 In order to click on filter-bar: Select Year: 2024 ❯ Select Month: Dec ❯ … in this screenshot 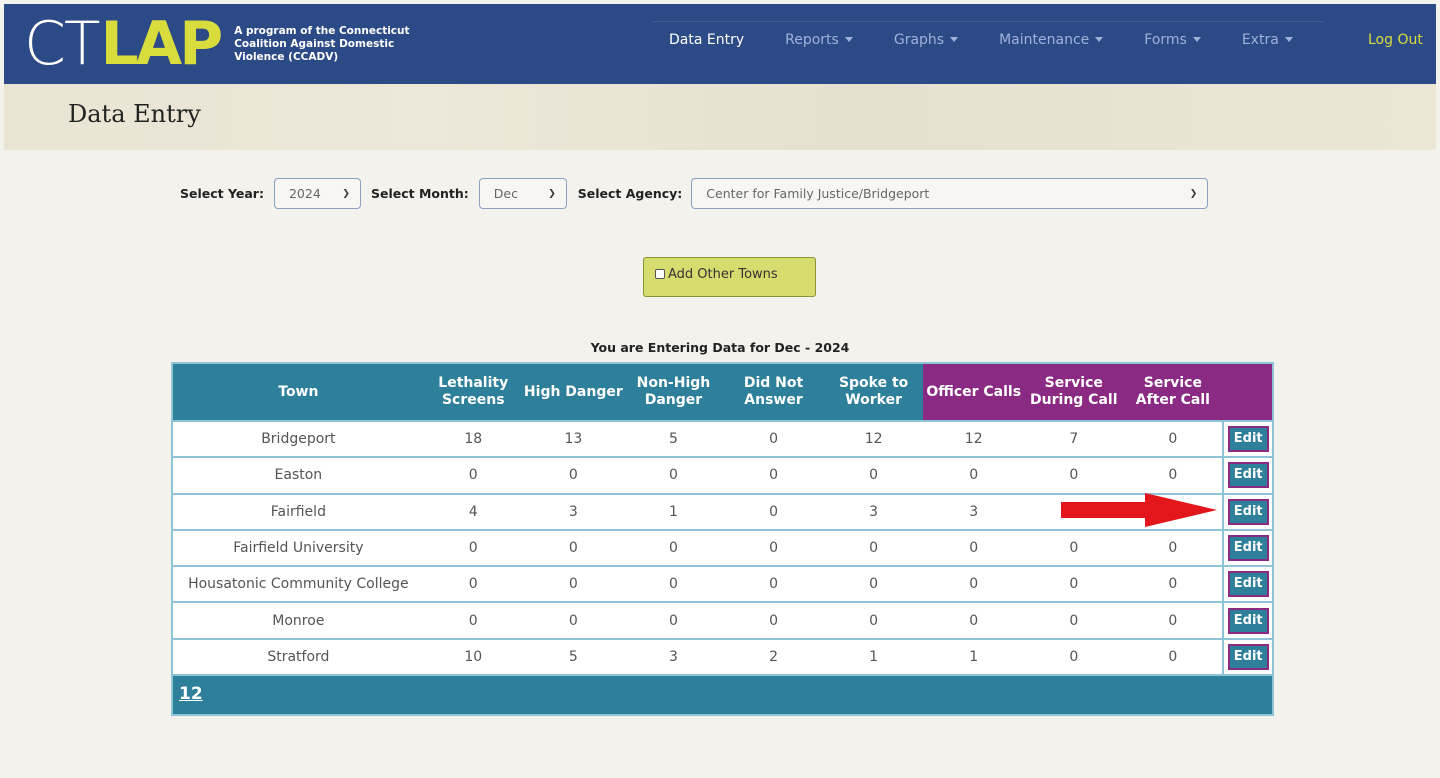, I will do `click(694, 193)`.